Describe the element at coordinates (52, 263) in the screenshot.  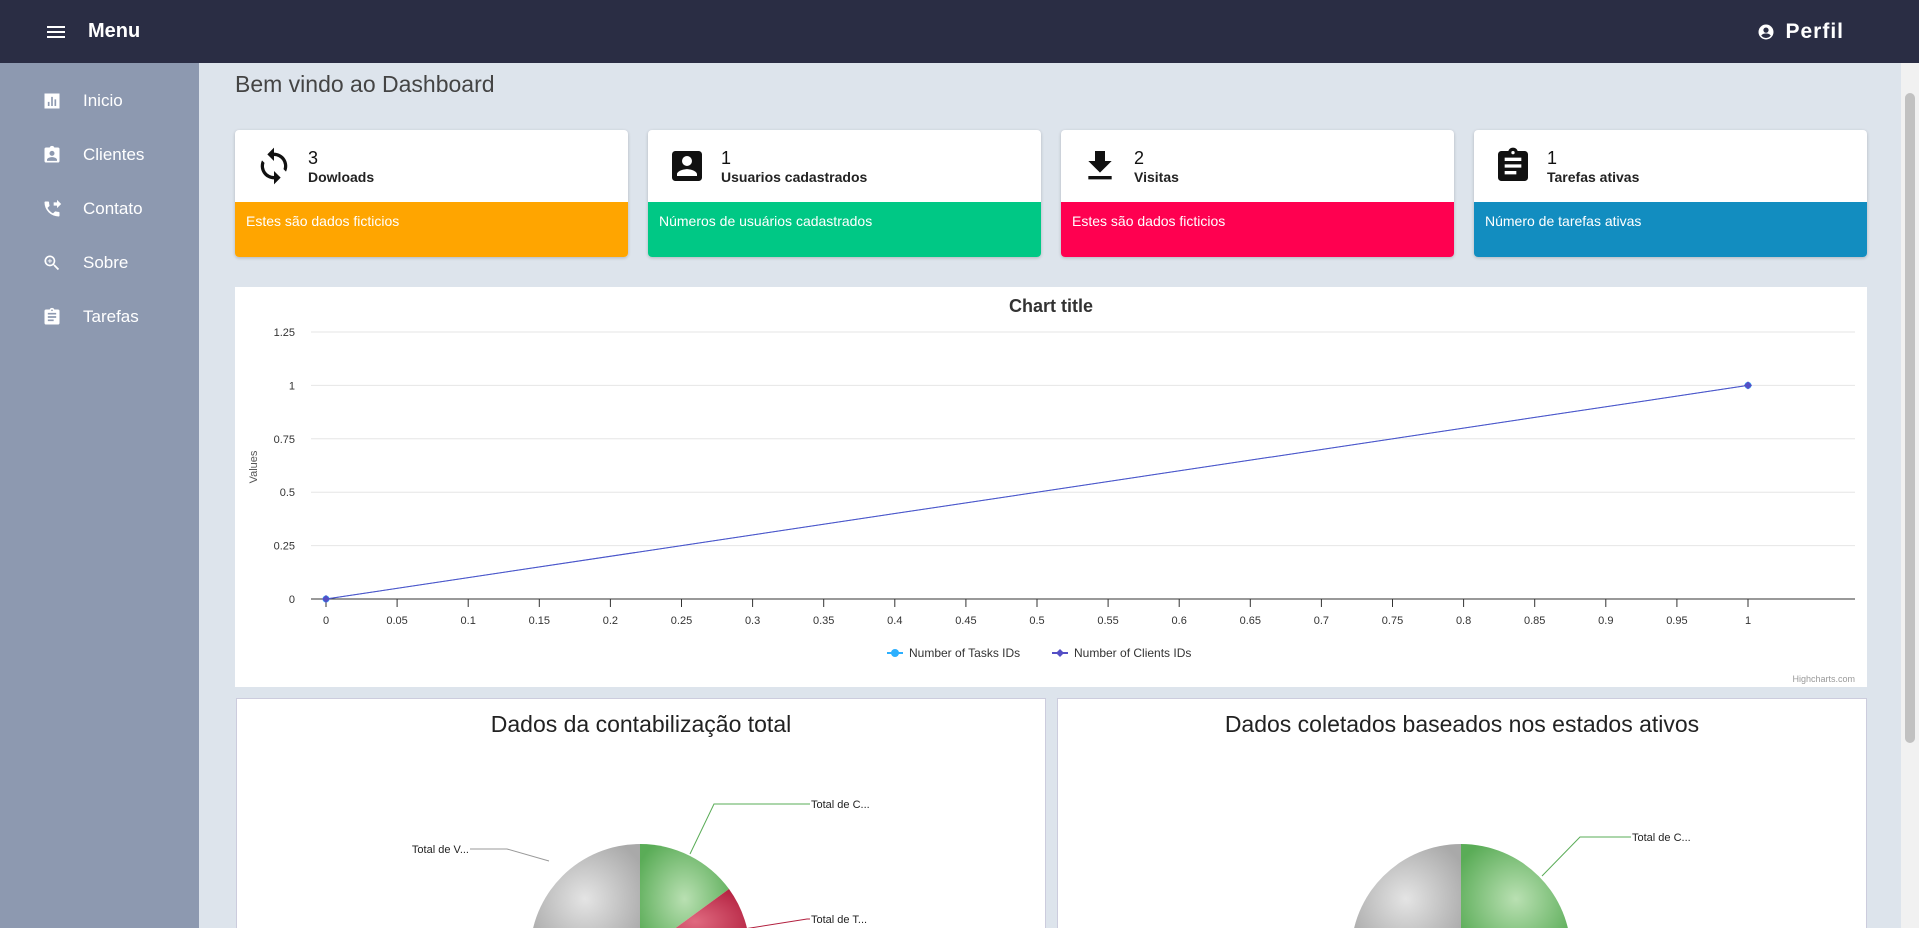
I see `zoom-icon` at that location.